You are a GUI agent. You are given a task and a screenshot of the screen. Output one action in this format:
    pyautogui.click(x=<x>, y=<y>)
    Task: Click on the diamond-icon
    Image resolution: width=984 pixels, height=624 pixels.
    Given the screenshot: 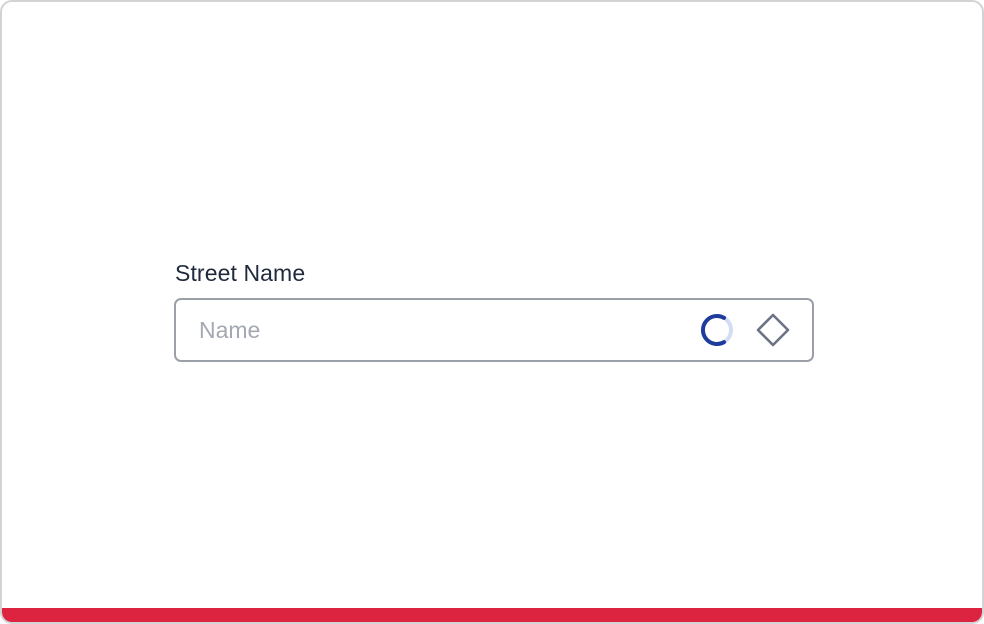 What is the action you would take?
    pyautogui.click(x=773, y=330)
    